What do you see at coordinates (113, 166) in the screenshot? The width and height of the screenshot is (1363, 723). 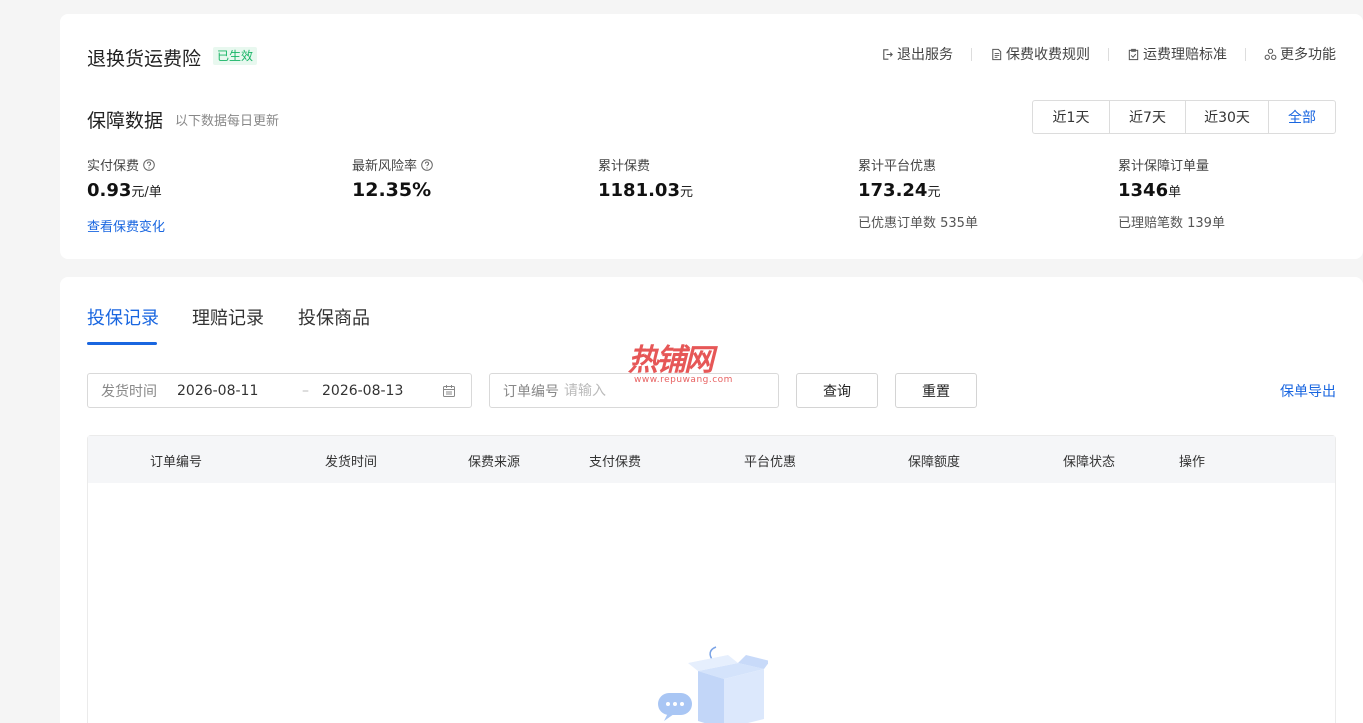 I see `metric-paid-premium-label: 实付保费` at bounding box center [113, 166].